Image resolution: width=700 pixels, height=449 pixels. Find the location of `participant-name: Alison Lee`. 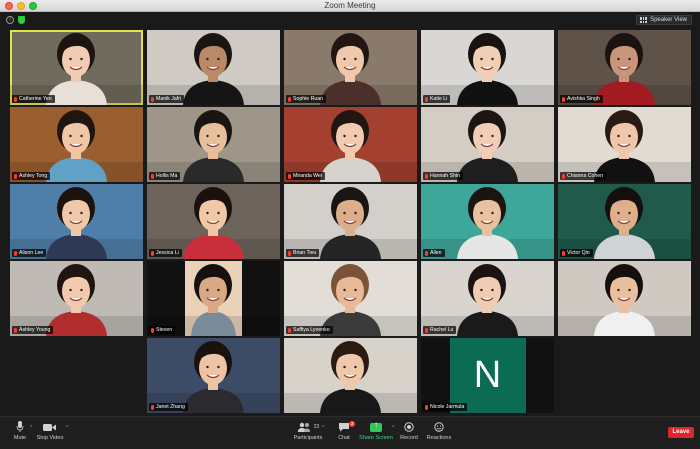

participant-name: Alison Lee is located at coordinates (31, 253).